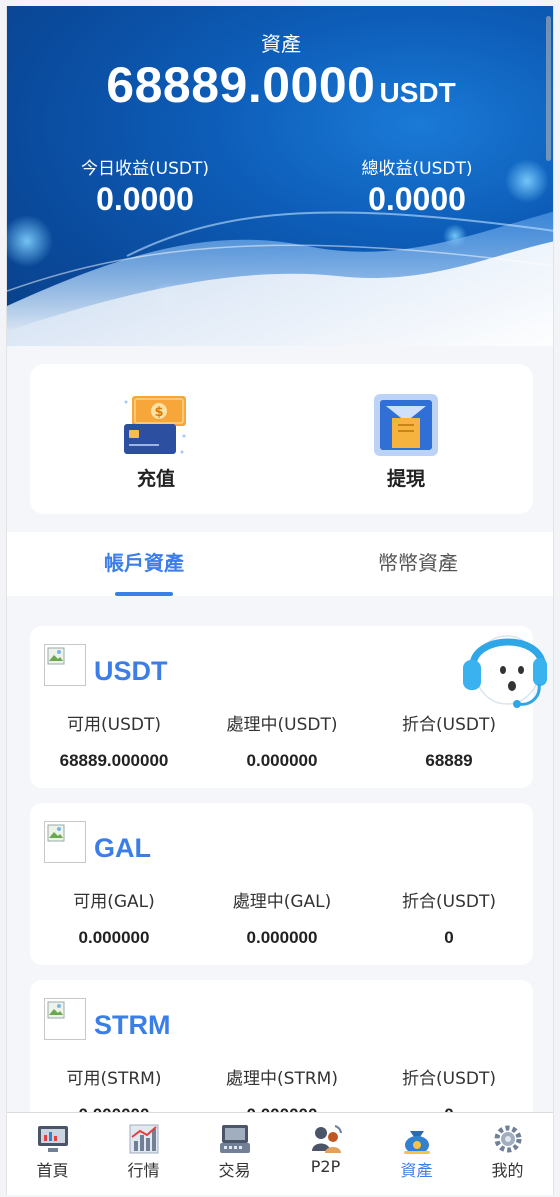 Image resolution: width=560 pixels, height=1197 pixels. What do you see at coordinates (449, 740) in the screenshot?
I see `converted-column: 折合(USDT) 68889` at bounding box center [449, 740].